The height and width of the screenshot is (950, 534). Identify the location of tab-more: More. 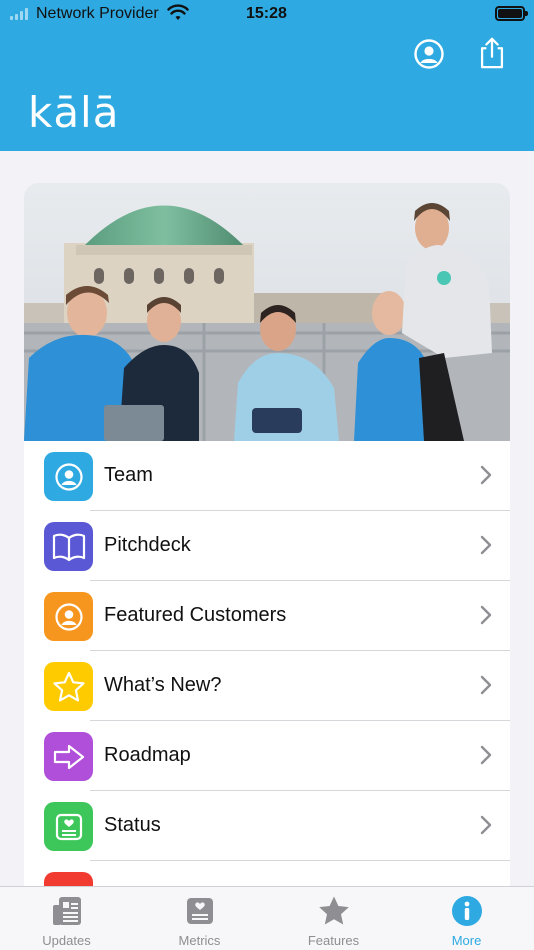
(466, 918).